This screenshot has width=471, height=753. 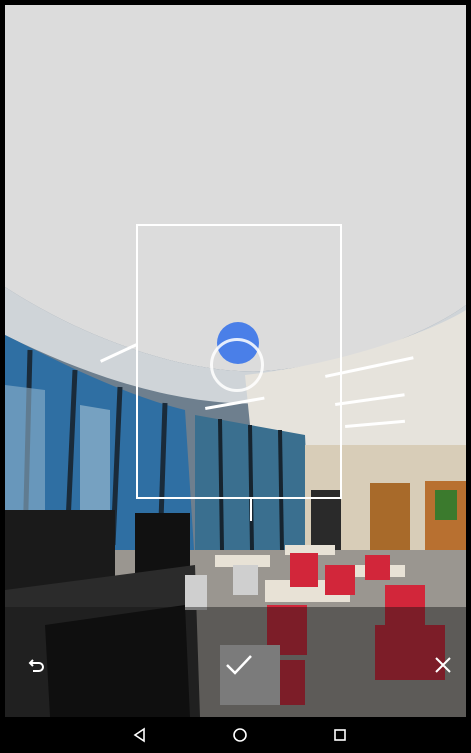 I want to click on undo-icon, so click(x=36, y=665).